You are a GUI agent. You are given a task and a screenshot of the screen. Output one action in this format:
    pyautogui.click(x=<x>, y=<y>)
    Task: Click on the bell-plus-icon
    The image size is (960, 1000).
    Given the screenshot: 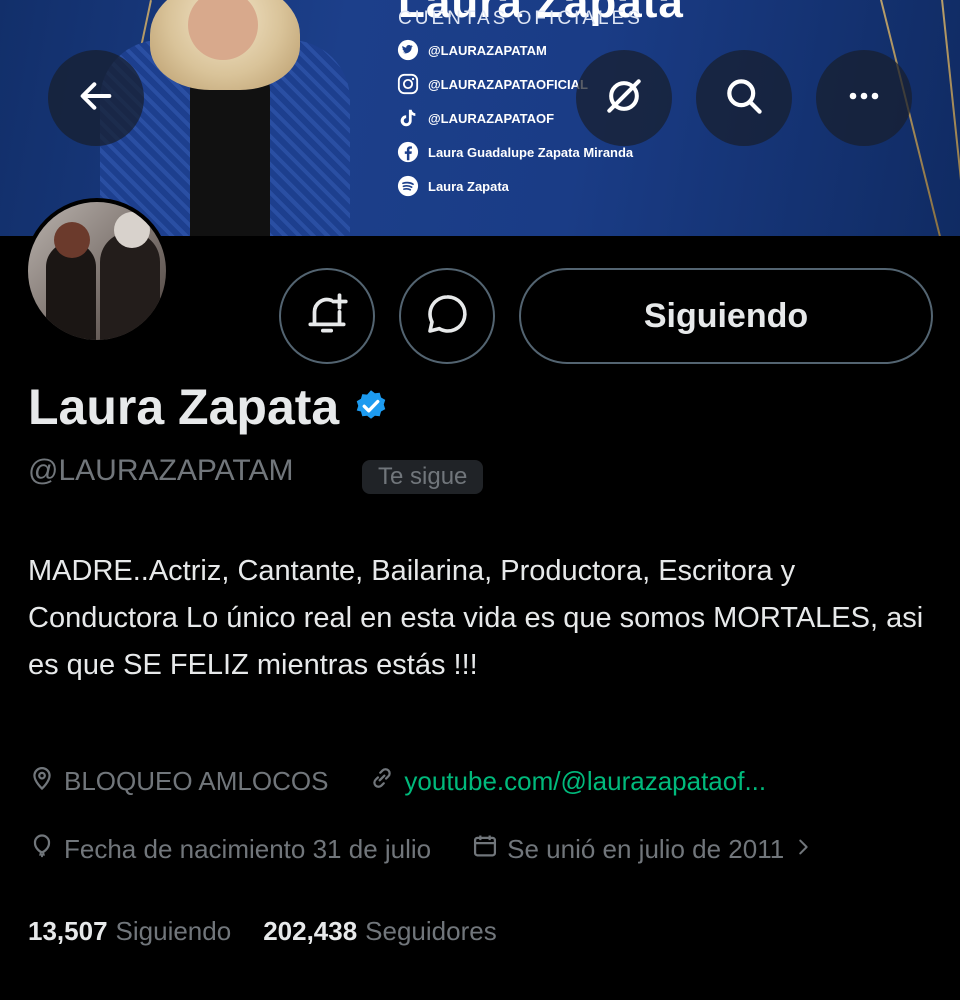 What is the action you would take?
    pyautogui.click(x=327, y=316)
    